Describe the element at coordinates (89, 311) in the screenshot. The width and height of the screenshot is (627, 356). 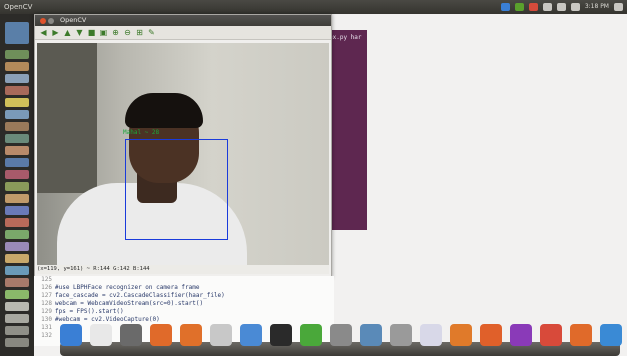
I see `code-text: fps = FPS().start()` at that location.